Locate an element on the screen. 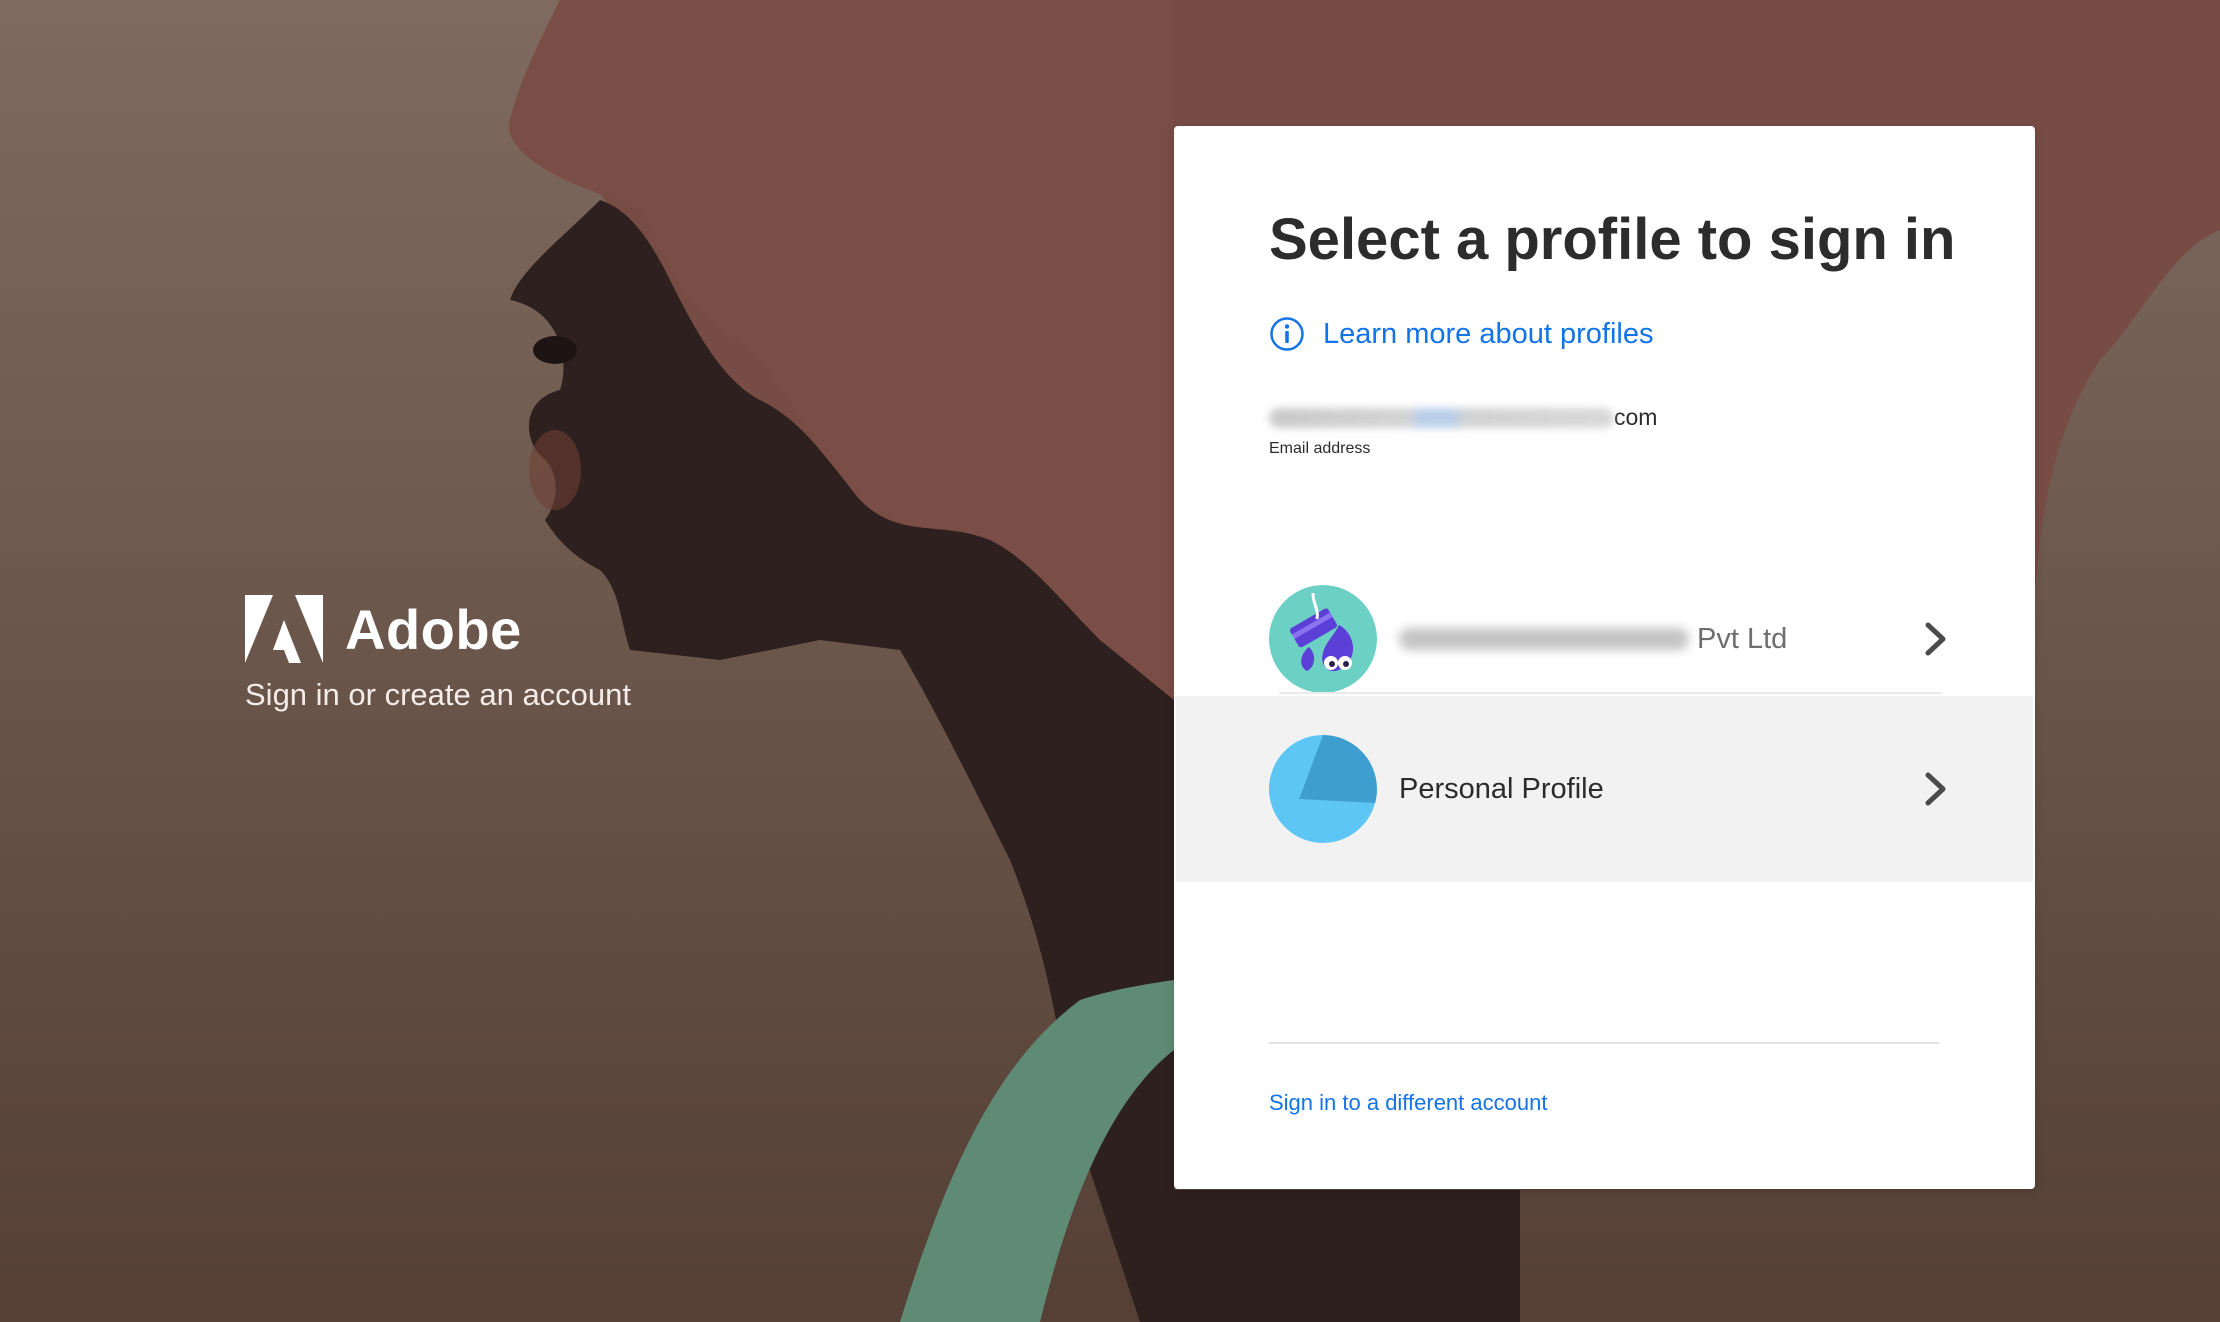  personal-profile-name: Personal Profile is located at coordinates (1501, 788).